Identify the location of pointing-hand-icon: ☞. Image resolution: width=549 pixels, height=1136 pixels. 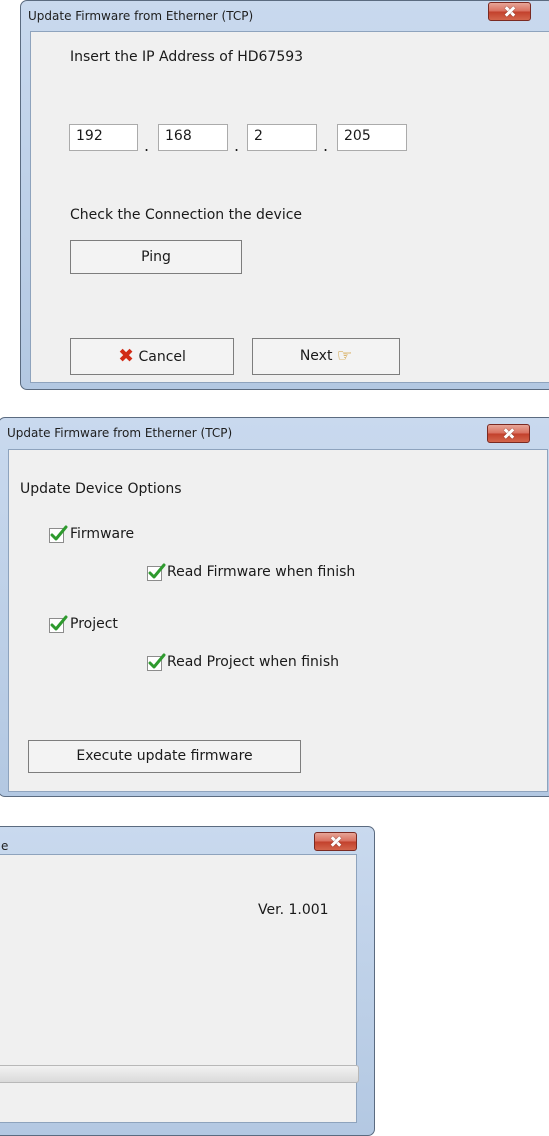
(344, 356).